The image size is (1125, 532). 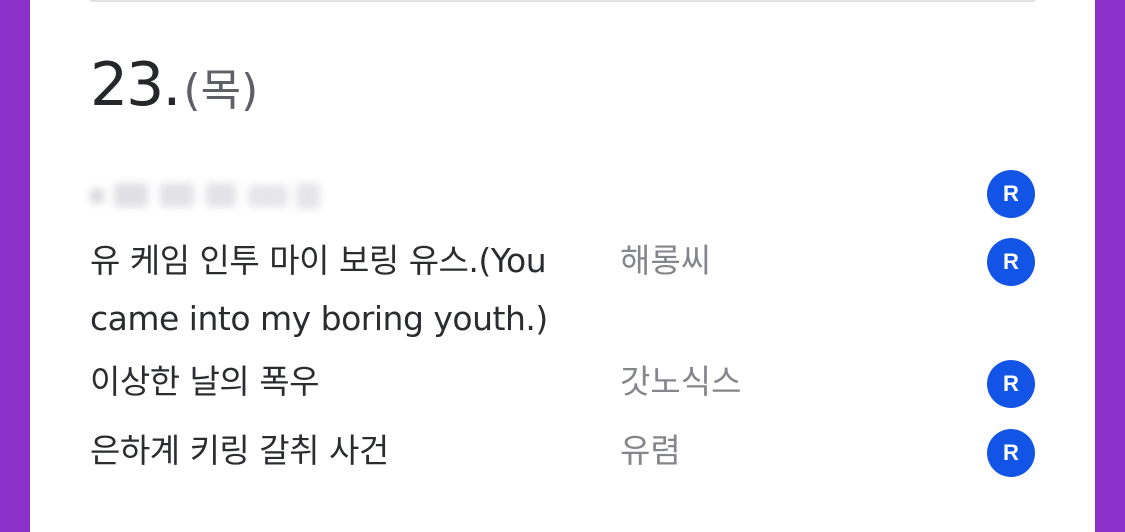 I want to click on entry-title: 이상한 날의 폭우, so click(x=205, y=381).